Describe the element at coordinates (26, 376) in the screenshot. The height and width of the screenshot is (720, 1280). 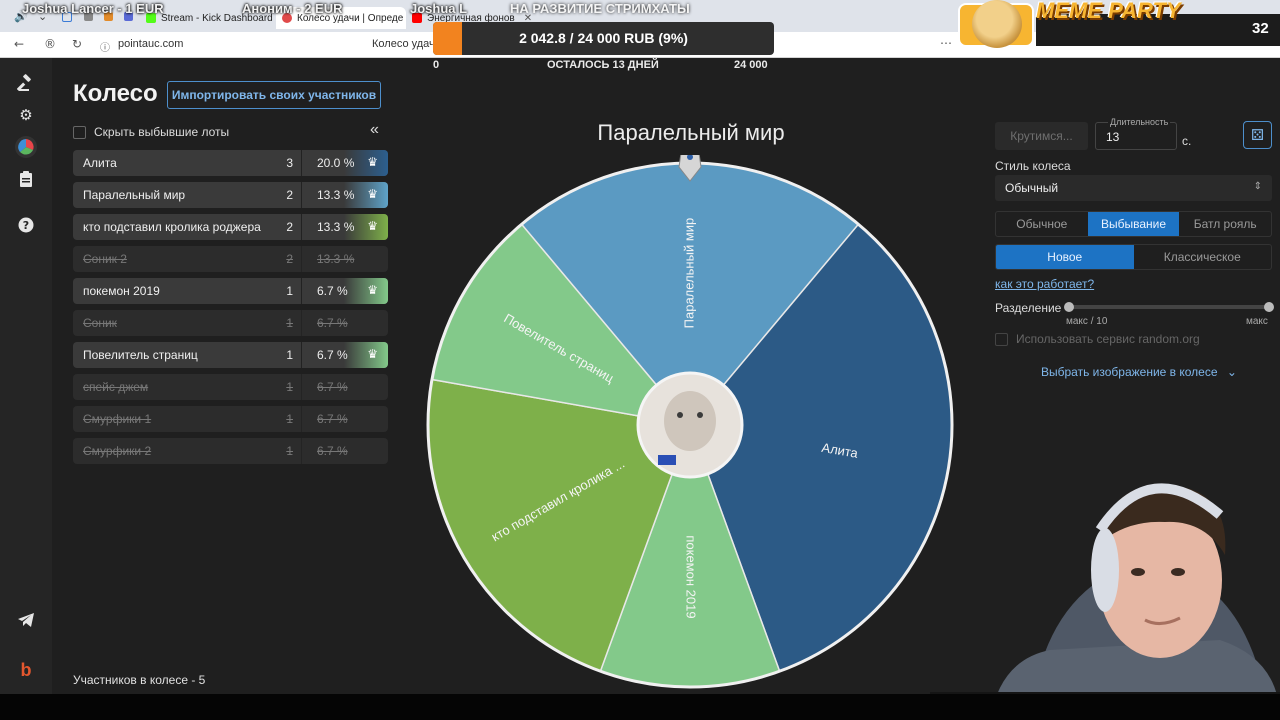
I see `app-sidebar: ⚙ ? b` at that location.